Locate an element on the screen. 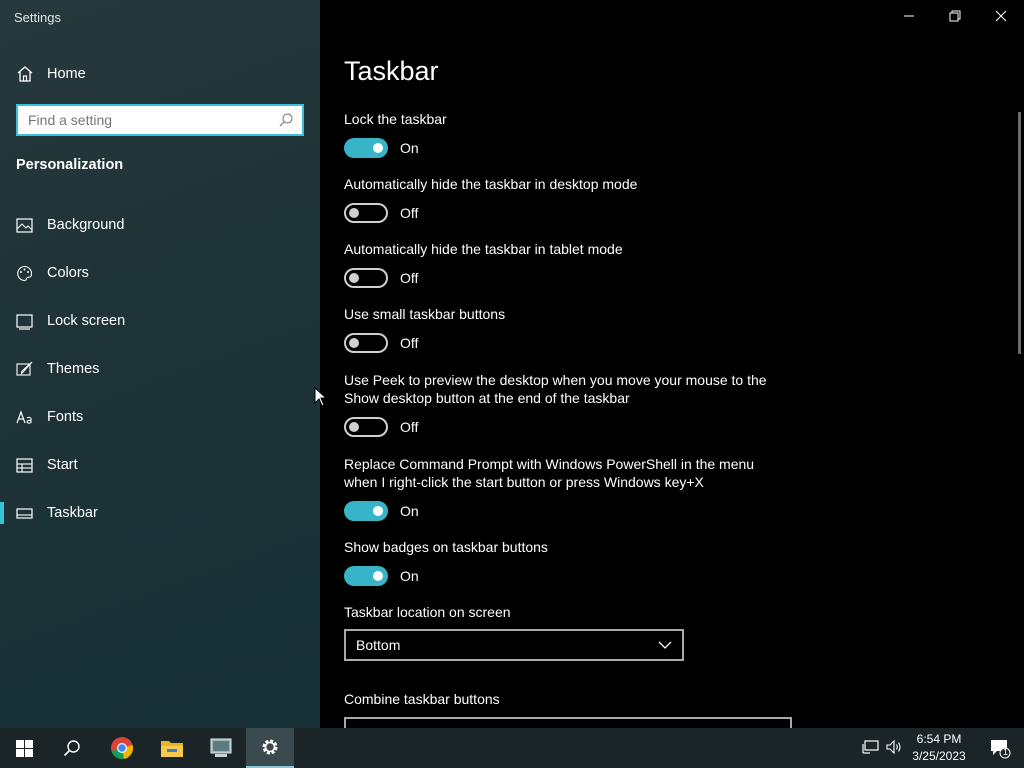 The width and height of the screenshot is (1024, 768). clock-date: 3/25/2023 is located at coordinates (939, 756).